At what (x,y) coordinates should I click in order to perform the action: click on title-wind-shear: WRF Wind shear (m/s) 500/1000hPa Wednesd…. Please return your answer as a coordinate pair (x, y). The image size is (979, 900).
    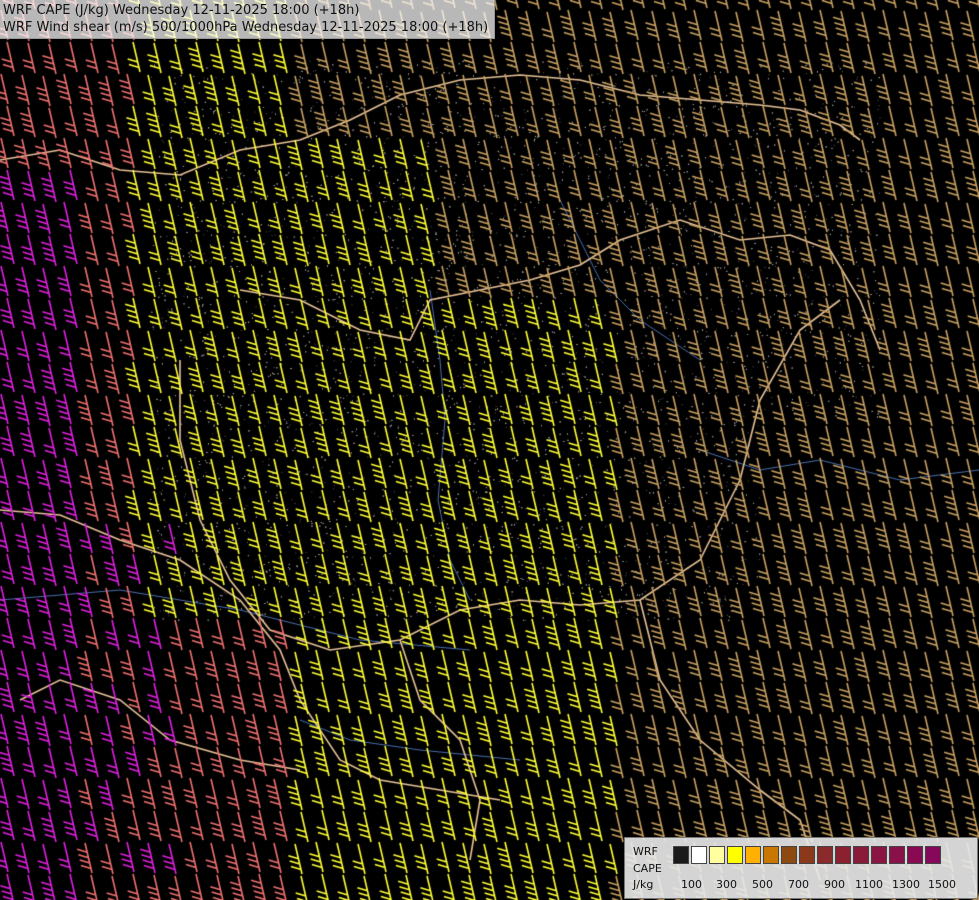
    Looking at the image, I should click on (246, 27).